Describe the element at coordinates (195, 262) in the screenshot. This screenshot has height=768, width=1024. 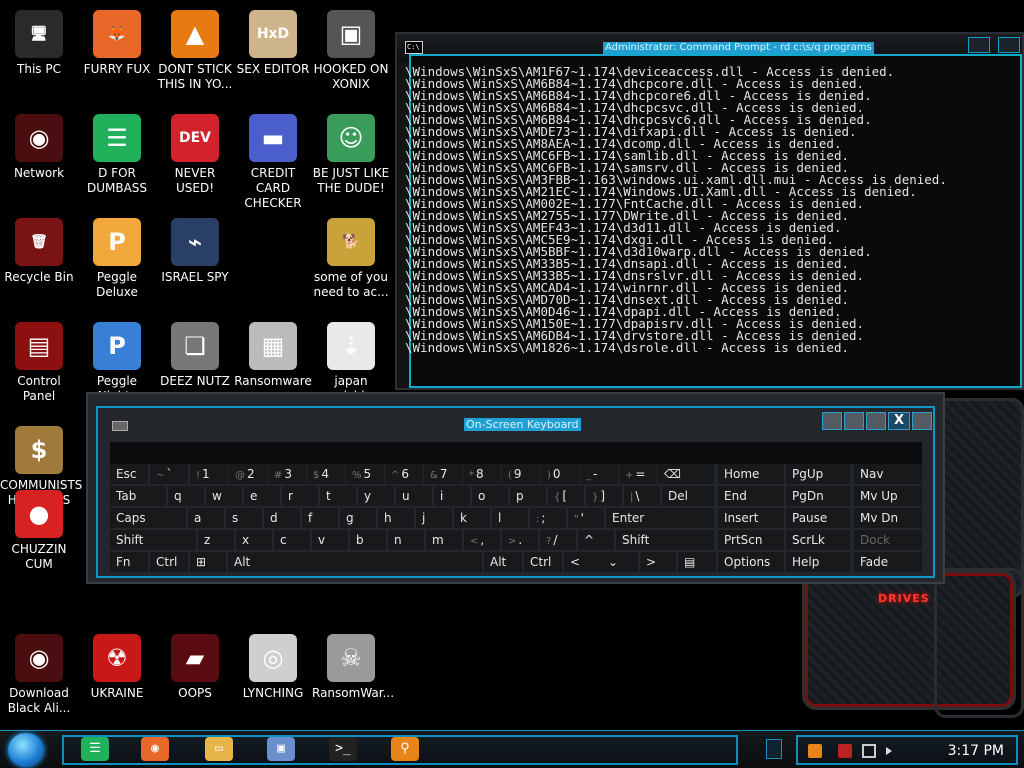
I see `desktop-shortcut-israel-spy: ⌁ ISRAEL SPY` at that location.